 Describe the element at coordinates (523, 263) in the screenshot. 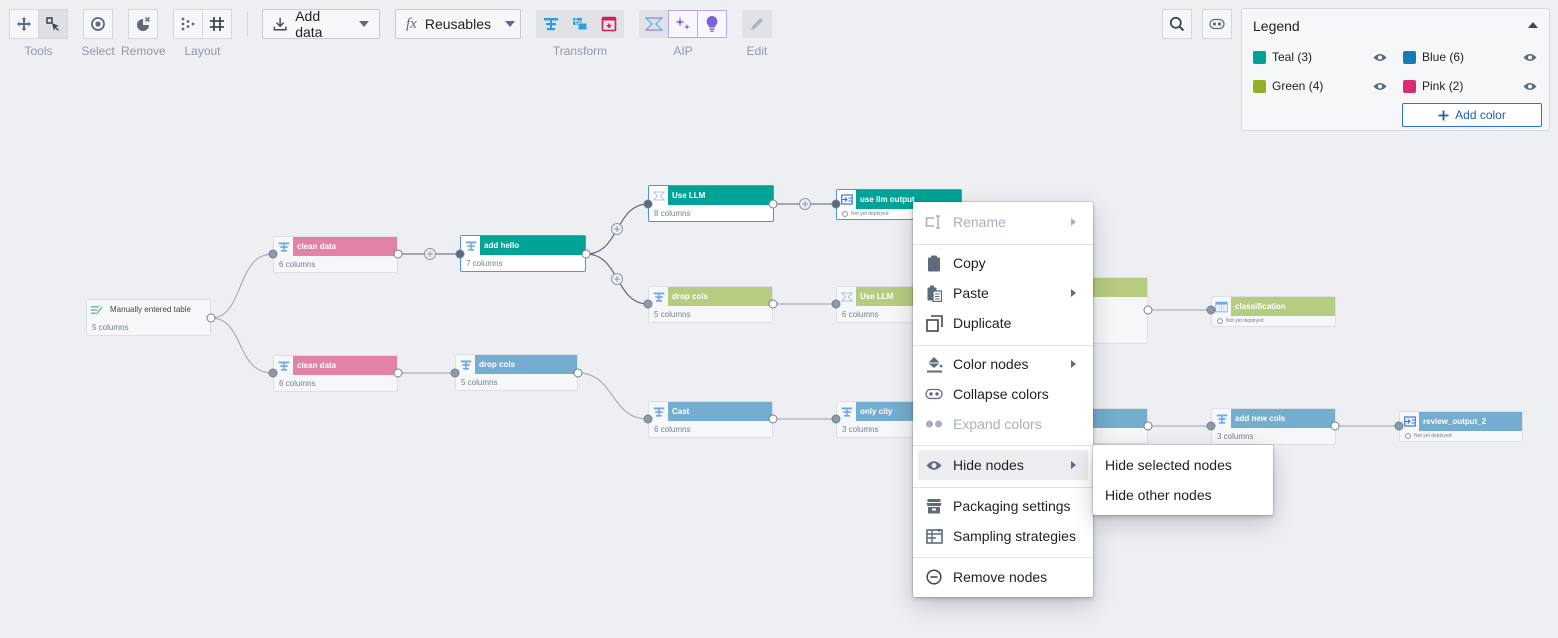

I see `column-count: 7 columns` at that location.